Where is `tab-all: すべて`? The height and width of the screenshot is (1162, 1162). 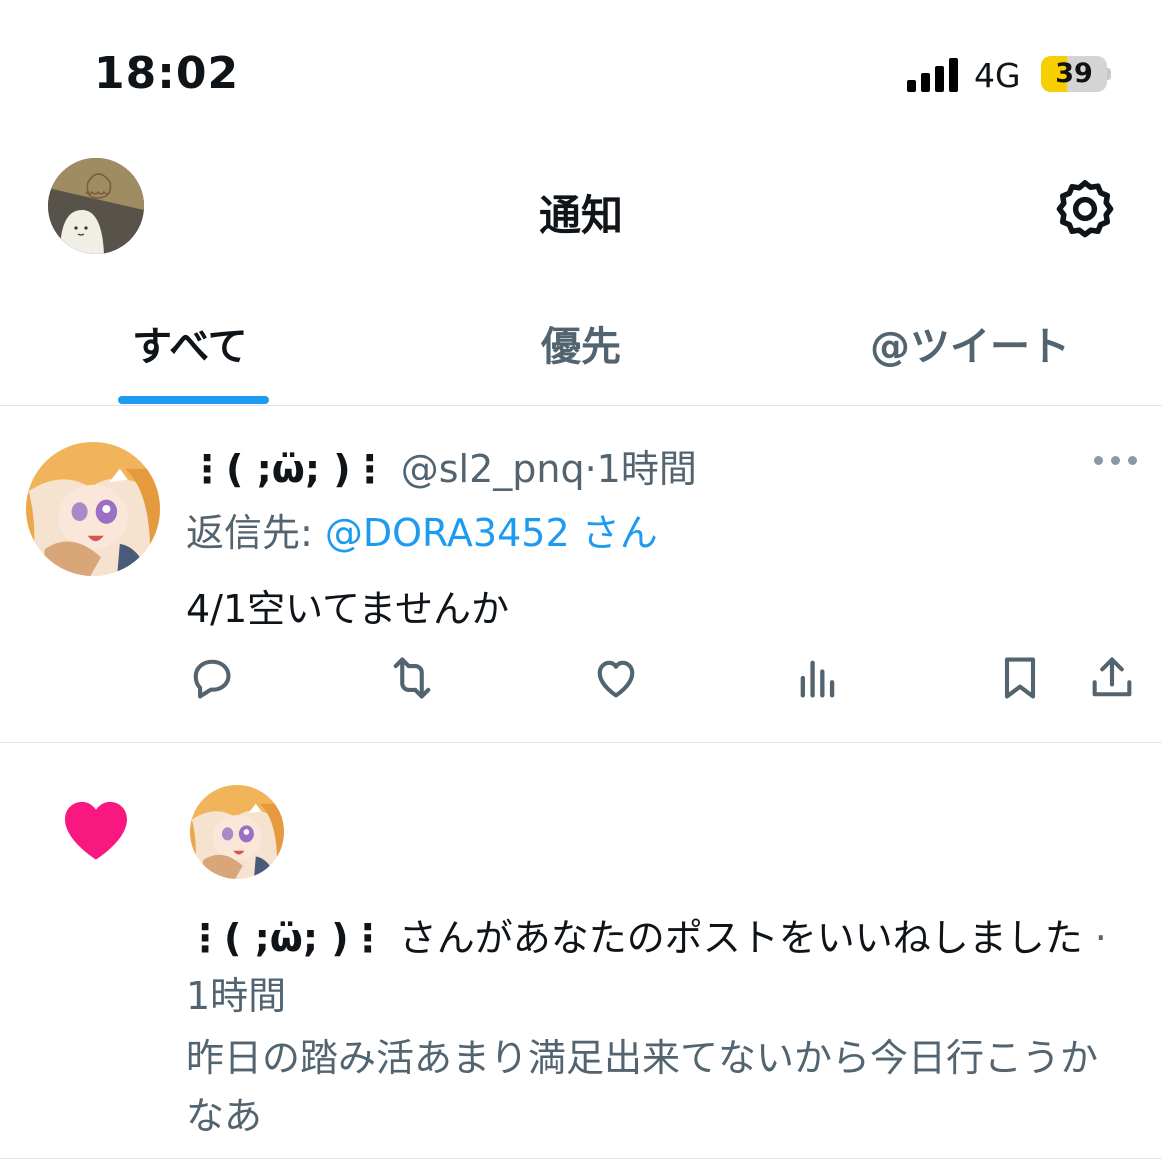 tab-all: すべて is located at coordinates (190, 343).